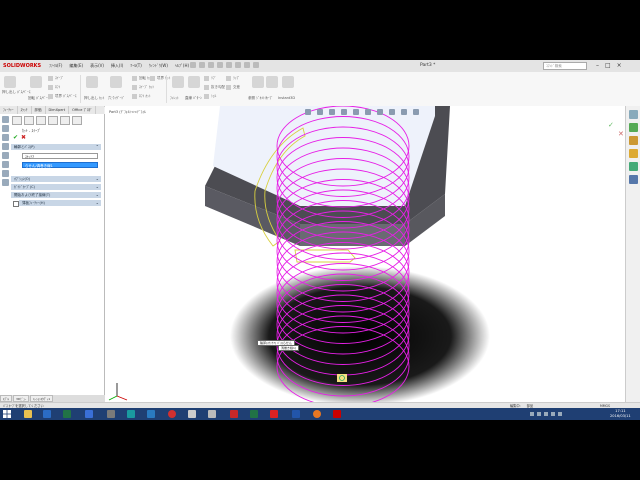  What do you see at coordinates (55, 66) in the screenshot?
I see `menu-file: ﾌｧｲﾙ(F)` at bounding box center [55, 66].